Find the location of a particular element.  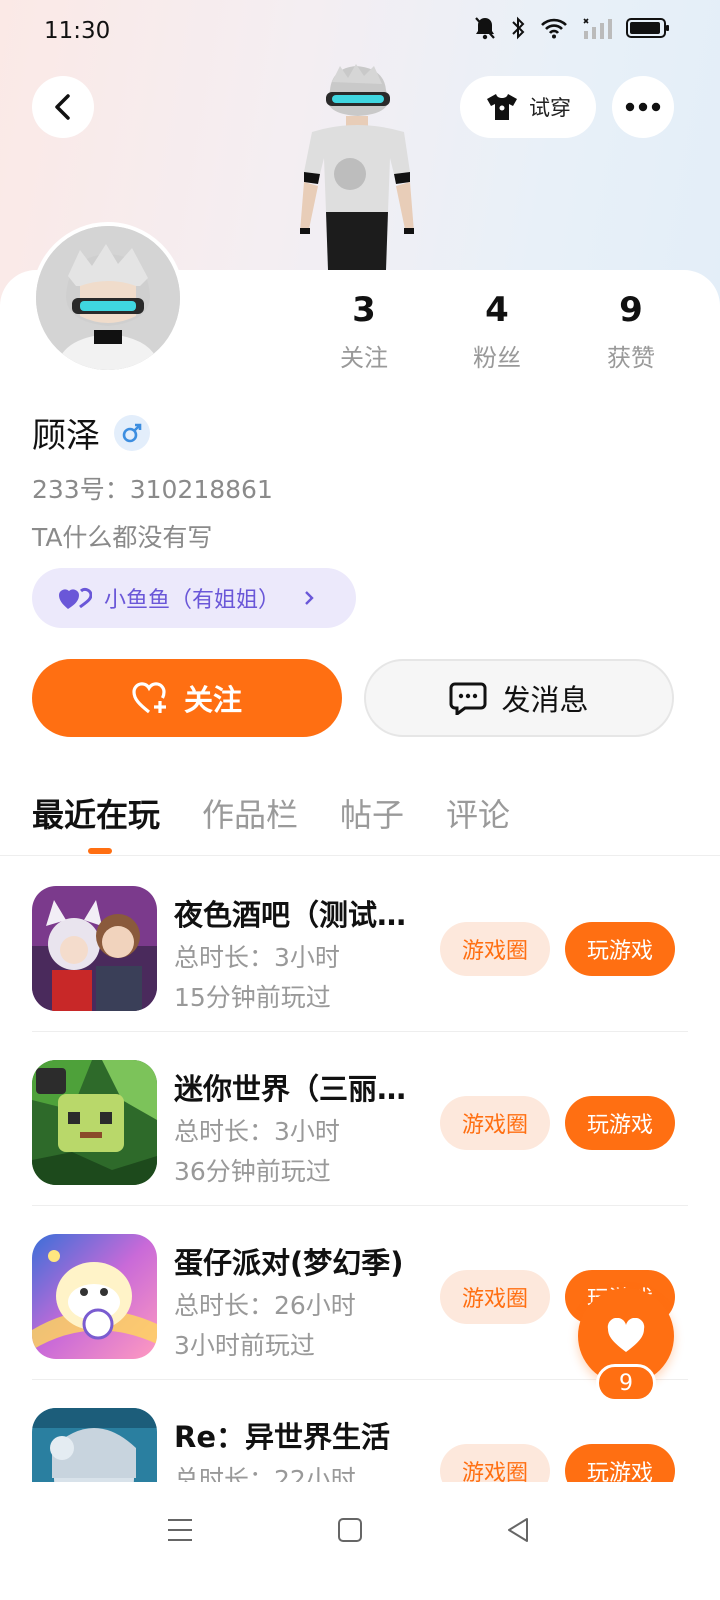

follow-button: 关注 is located at coordinates (187, 698).